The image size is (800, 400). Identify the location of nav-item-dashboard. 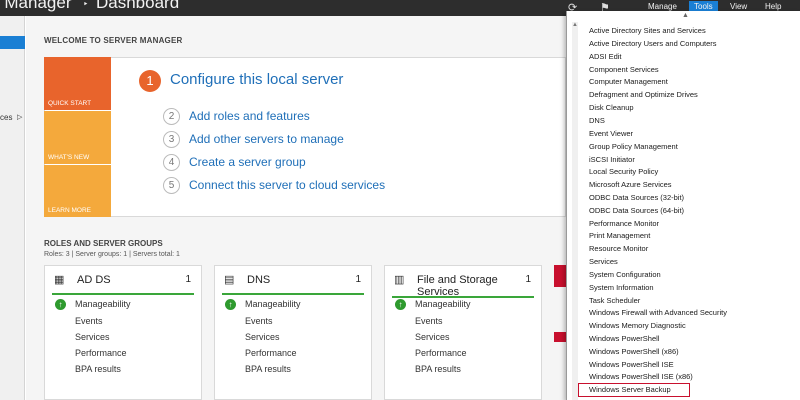
(12, 42).